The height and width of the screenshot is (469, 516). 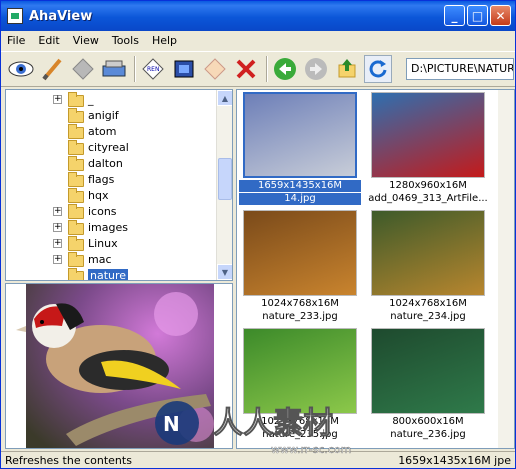 I want to click on tree-item: atom, so click(x=111, y=132).